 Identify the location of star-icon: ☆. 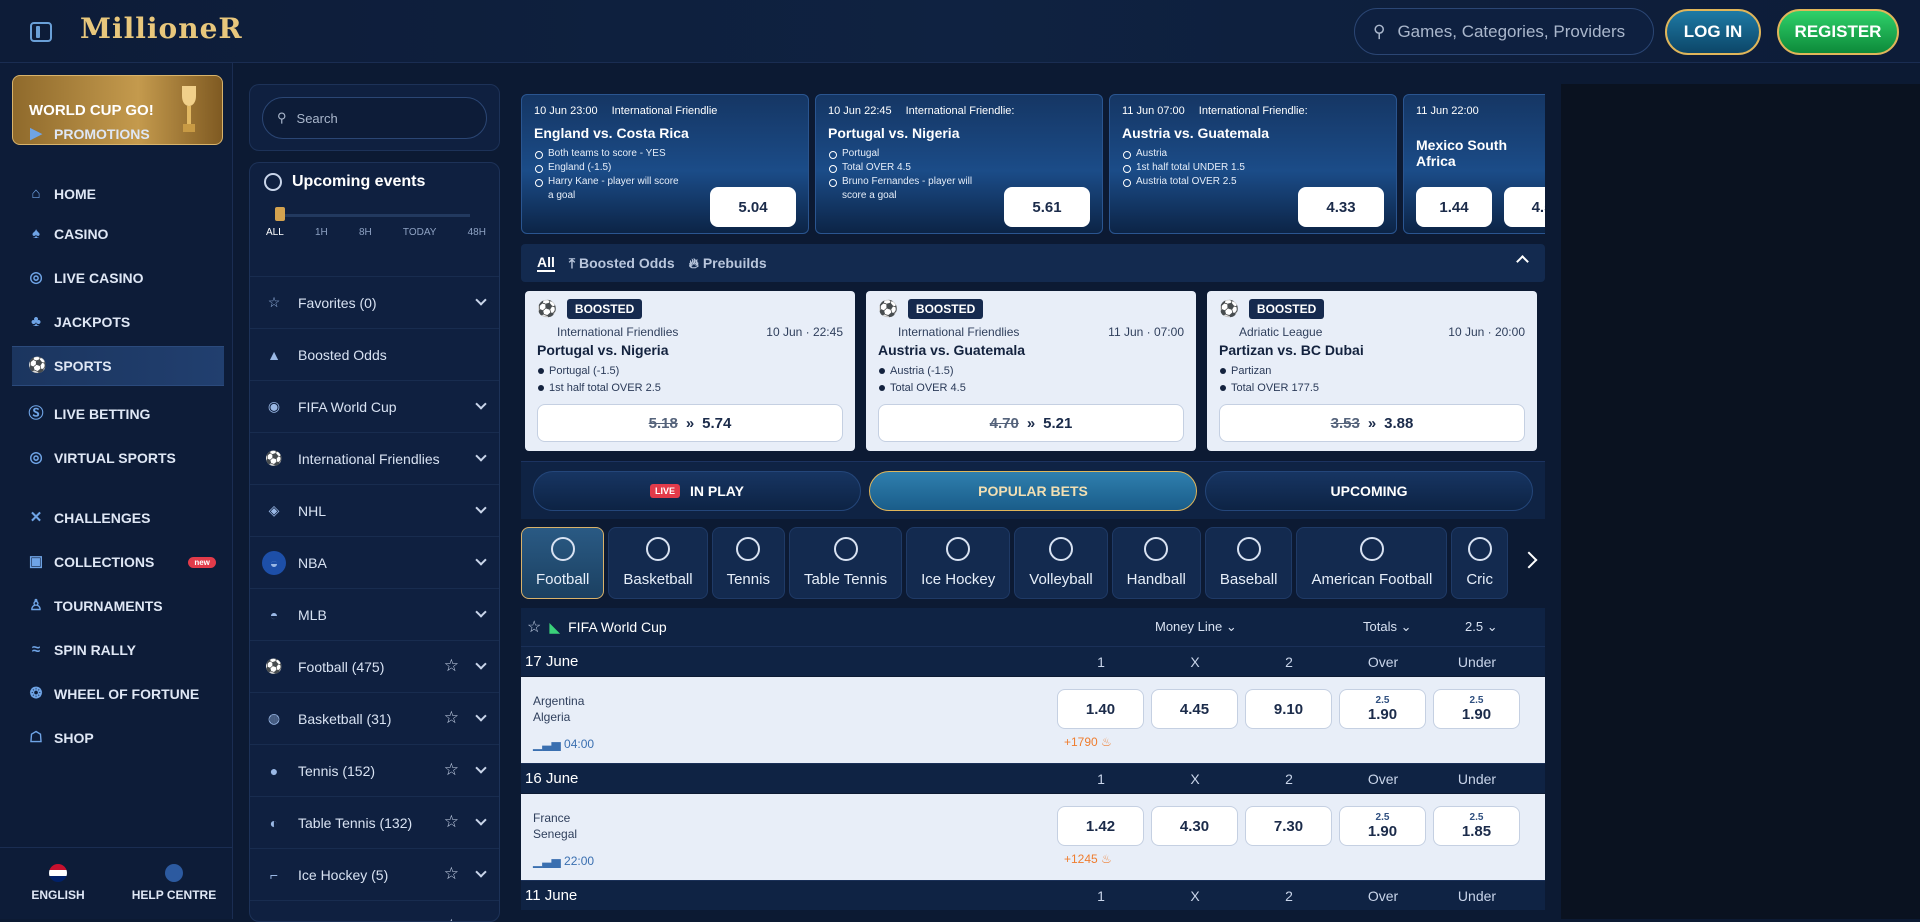
(534, 627).